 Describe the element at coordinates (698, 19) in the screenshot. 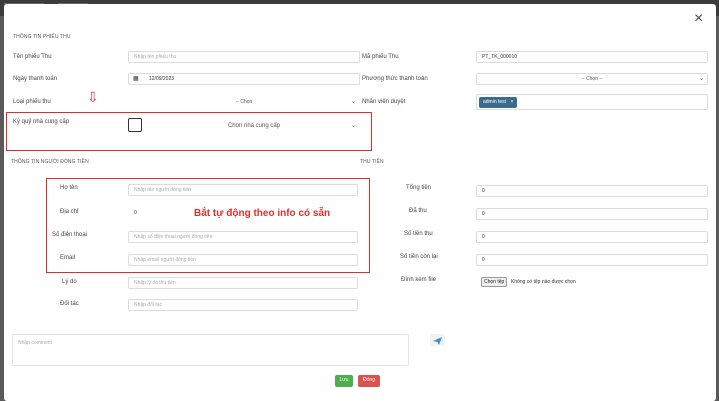

I see `close-icon: ×` at that location.